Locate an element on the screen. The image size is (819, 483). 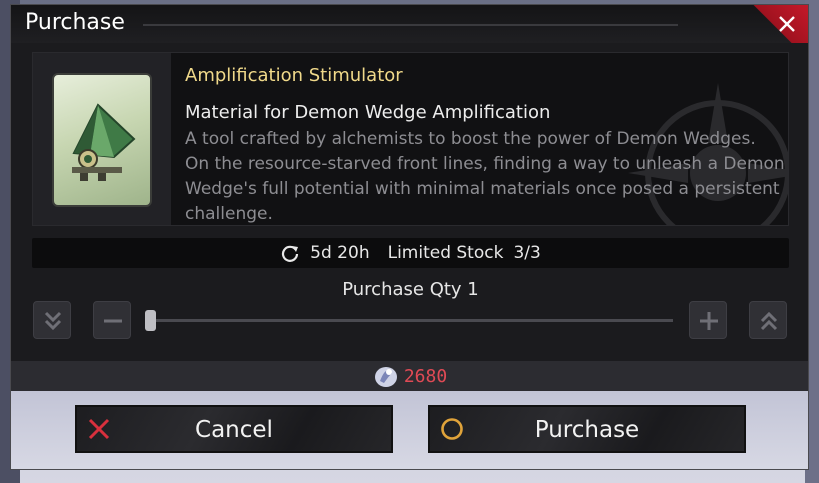
quantity-label: Purchase Qty 1 is located at coordinates (410, 289).